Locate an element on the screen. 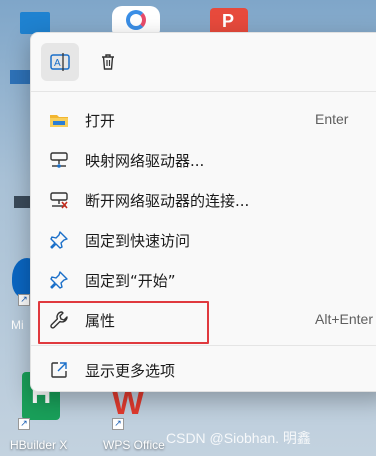 This screenshot has height=456, width=376. disconnect-drive-icon is located at coordinates (59, 200).